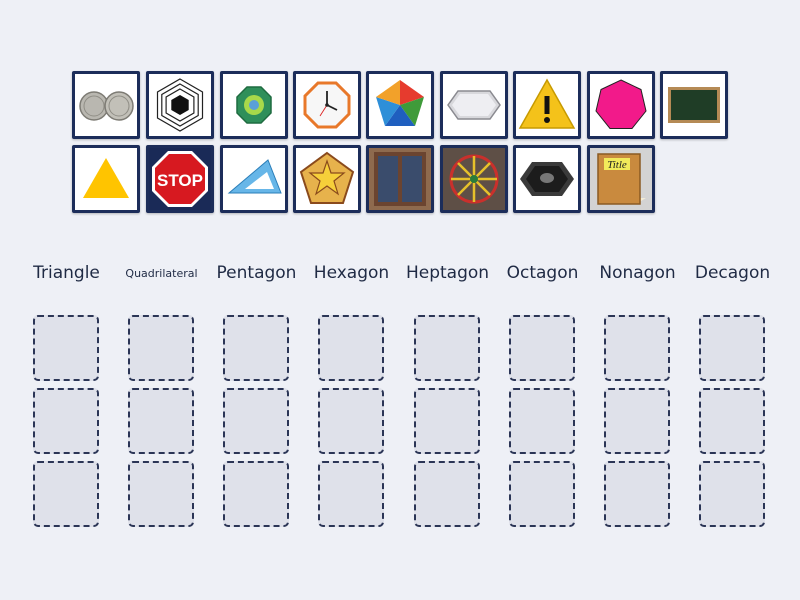  What do you see at coordinates (351, 273) in the screenshot?
I see `category-heading-hexagon: Hexagon` at bounding box center [351, 273].